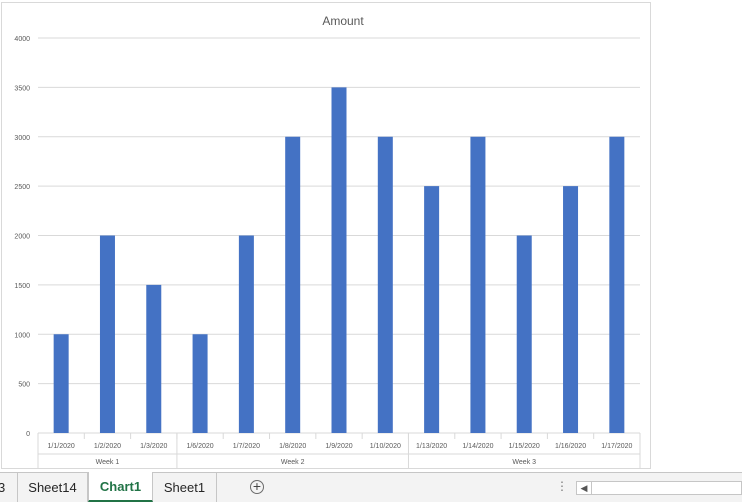 The height and width of the screenshot is (502, 742). I want to click on y-tick-label: 500, so click(24, 385).